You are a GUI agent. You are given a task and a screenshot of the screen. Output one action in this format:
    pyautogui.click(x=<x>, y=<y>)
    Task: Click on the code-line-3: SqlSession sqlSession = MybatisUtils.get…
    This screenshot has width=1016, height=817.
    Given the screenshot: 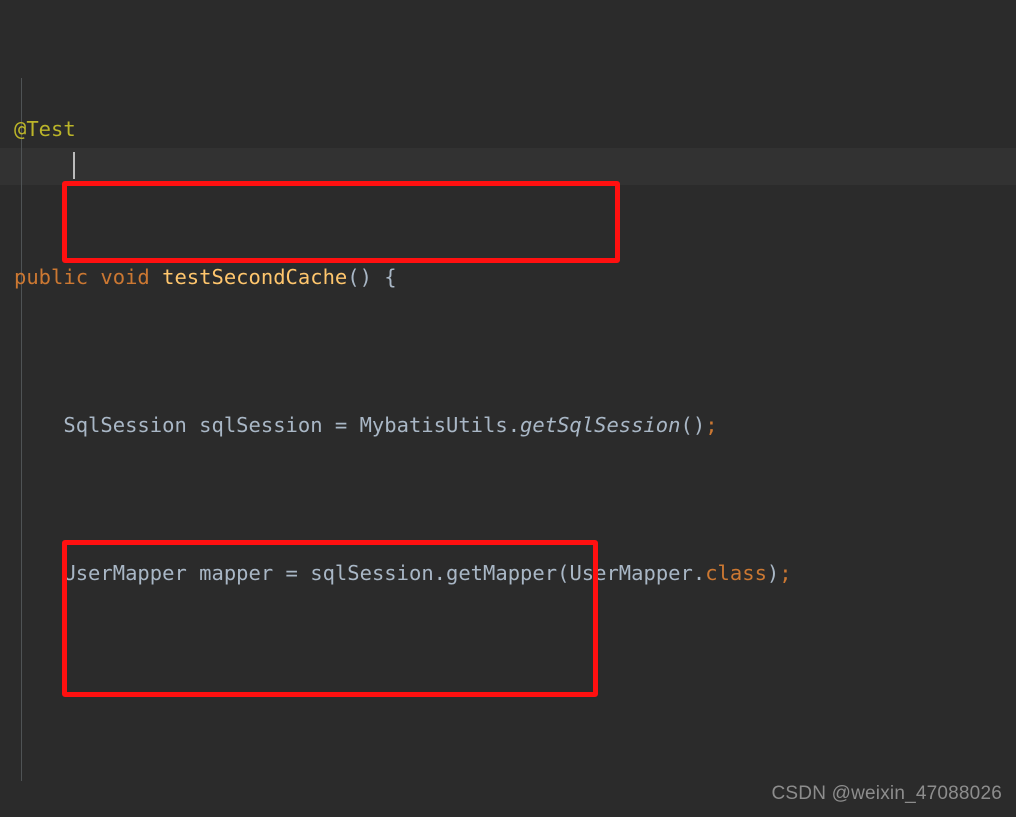 What is the action you would take?
    pyautogui.click(x=508, y=425)
    